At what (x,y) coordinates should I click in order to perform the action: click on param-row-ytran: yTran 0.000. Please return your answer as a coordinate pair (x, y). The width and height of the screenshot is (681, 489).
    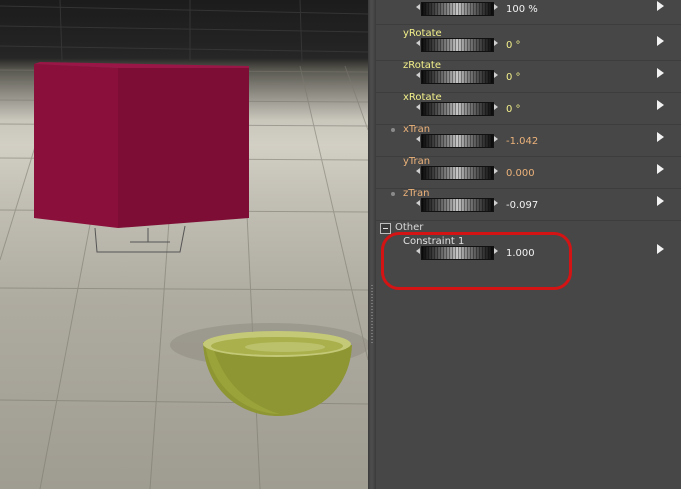
    Looking at the image, I should click on (528, 172).